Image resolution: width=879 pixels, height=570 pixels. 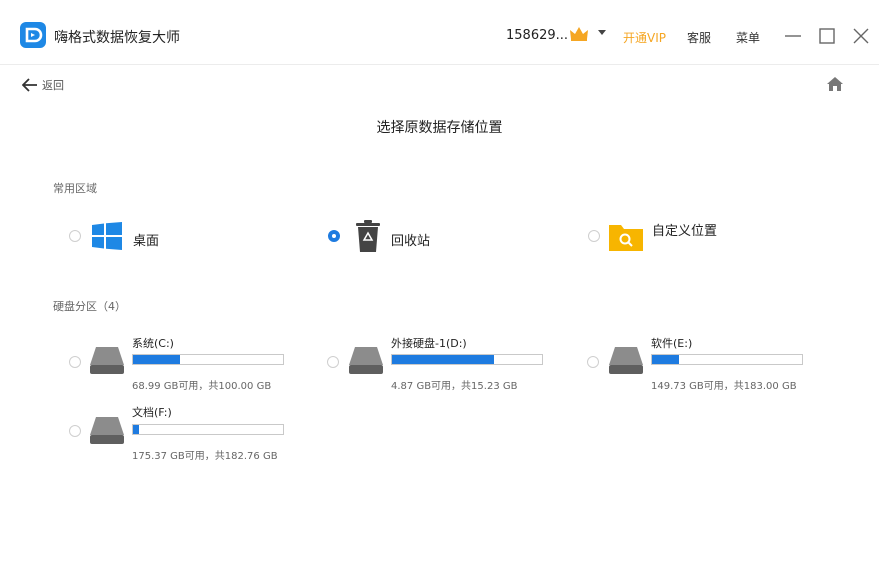 I want to click on drive-d-radio, so click(x=333, y=362).